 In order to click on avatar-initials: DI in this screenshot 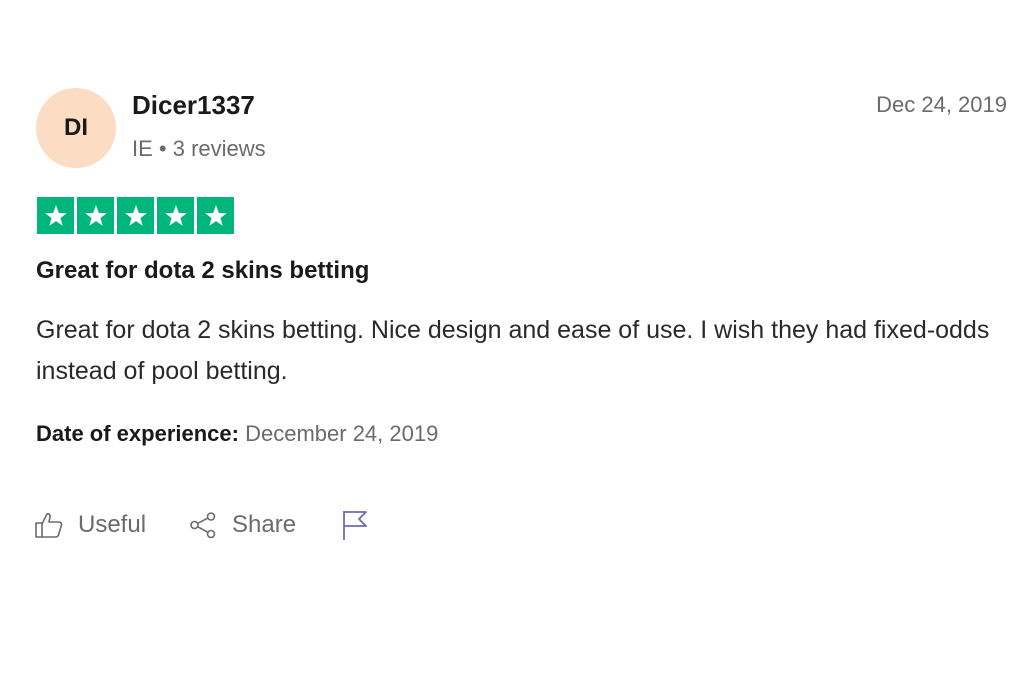, I will do `click(76, 127)`.